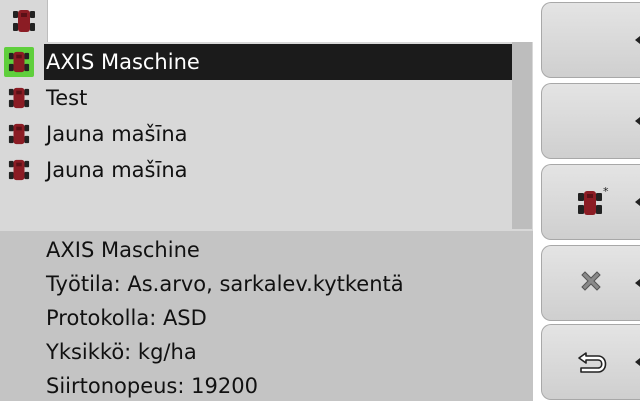 The image size is (640, 402). What do you see at coordinates (123, 250) in the screenshot?
I see `info-machine-name: AXIS Maschine` at bounding box center [123, 250].